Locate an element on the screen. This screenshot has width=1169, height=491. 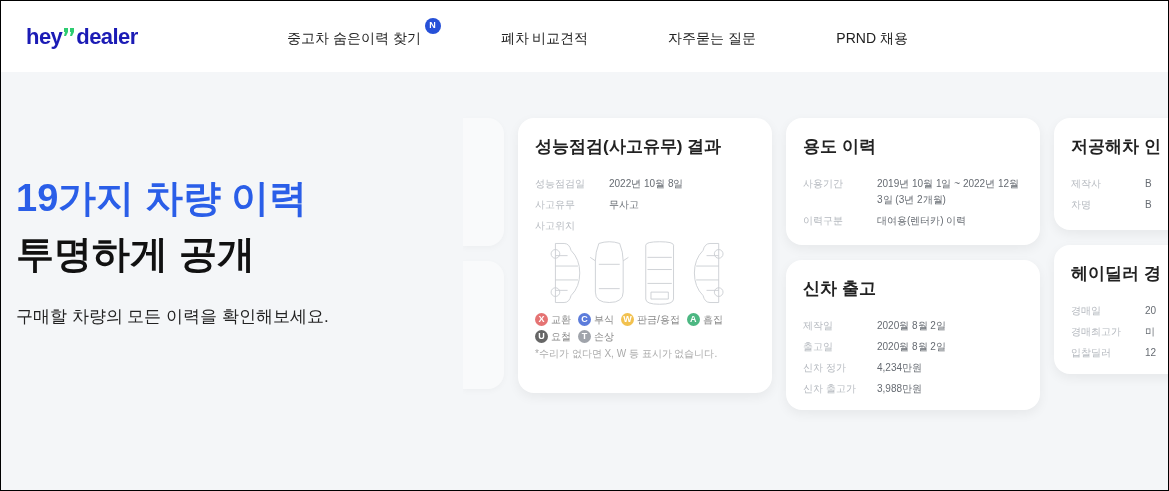
card-title: 신차 출고 is located at coordinates (840, 289).